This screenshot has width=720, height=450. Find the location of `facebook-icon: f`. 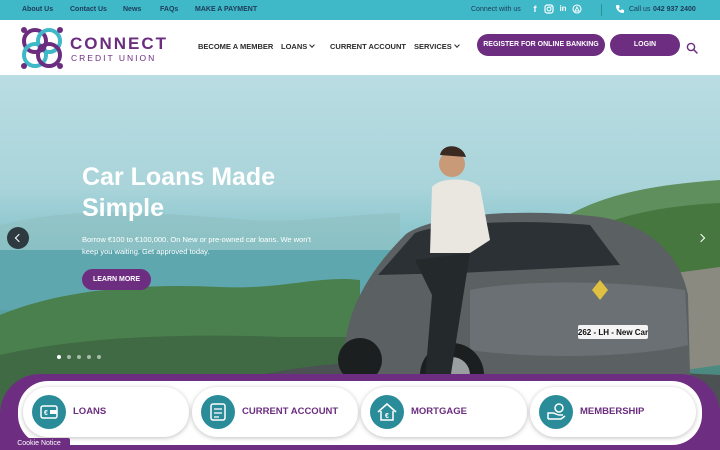

facebook-icon: f is located at coordinates (535, 9).